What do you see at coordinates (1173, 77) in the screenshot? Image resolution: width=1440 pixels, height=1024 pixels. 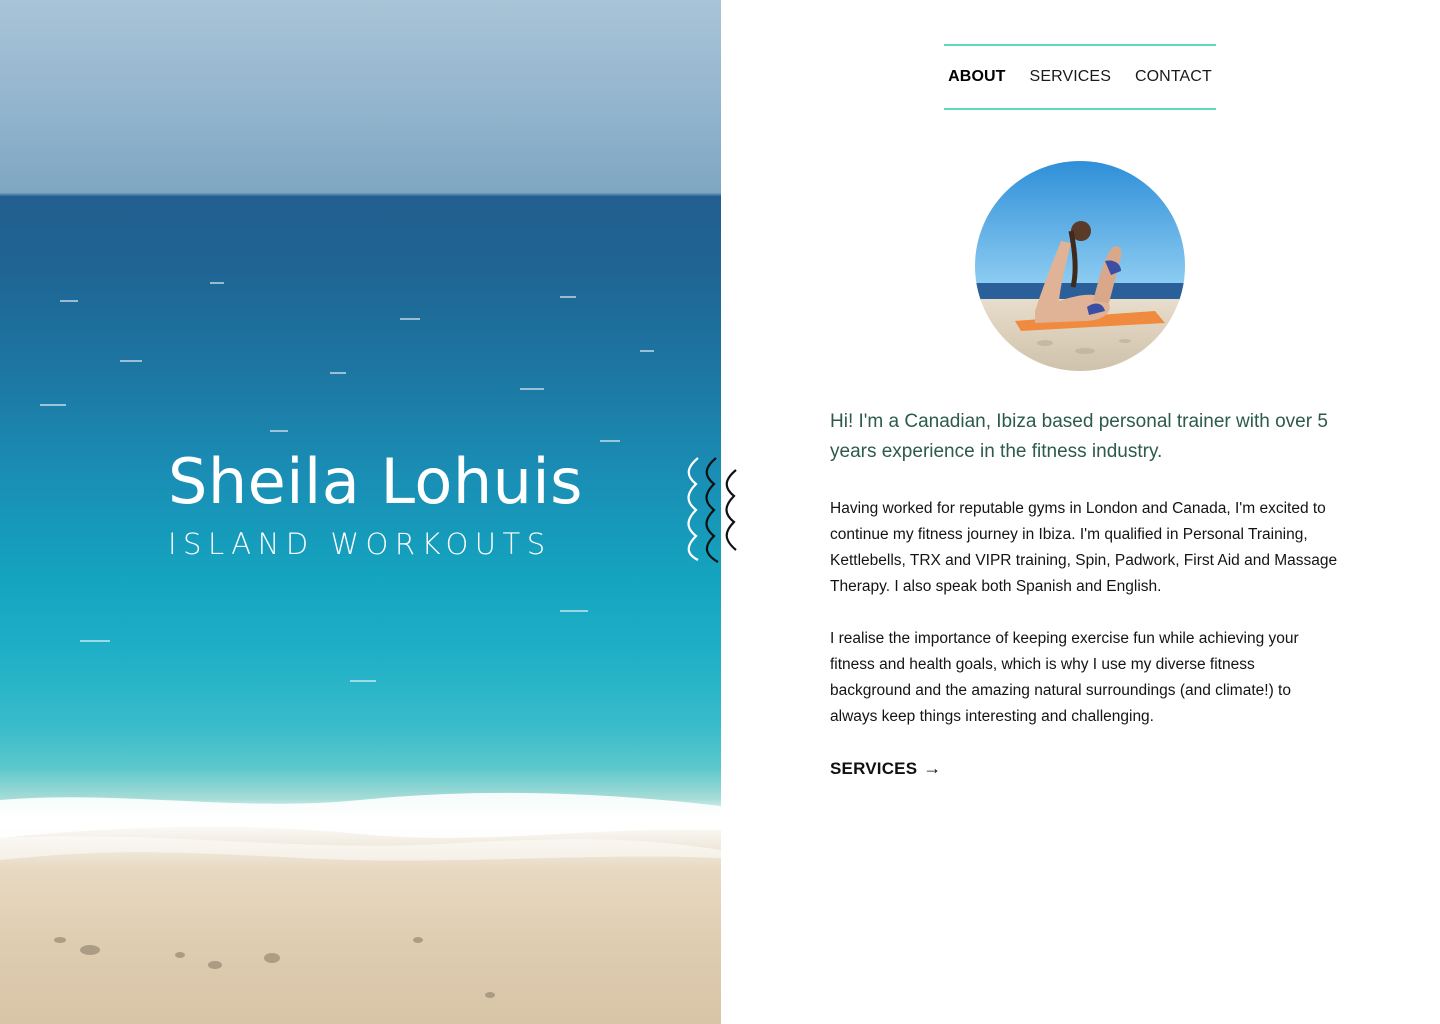 I see `nav-item-contact: CONTACT` at bounding box center [1173, 77].